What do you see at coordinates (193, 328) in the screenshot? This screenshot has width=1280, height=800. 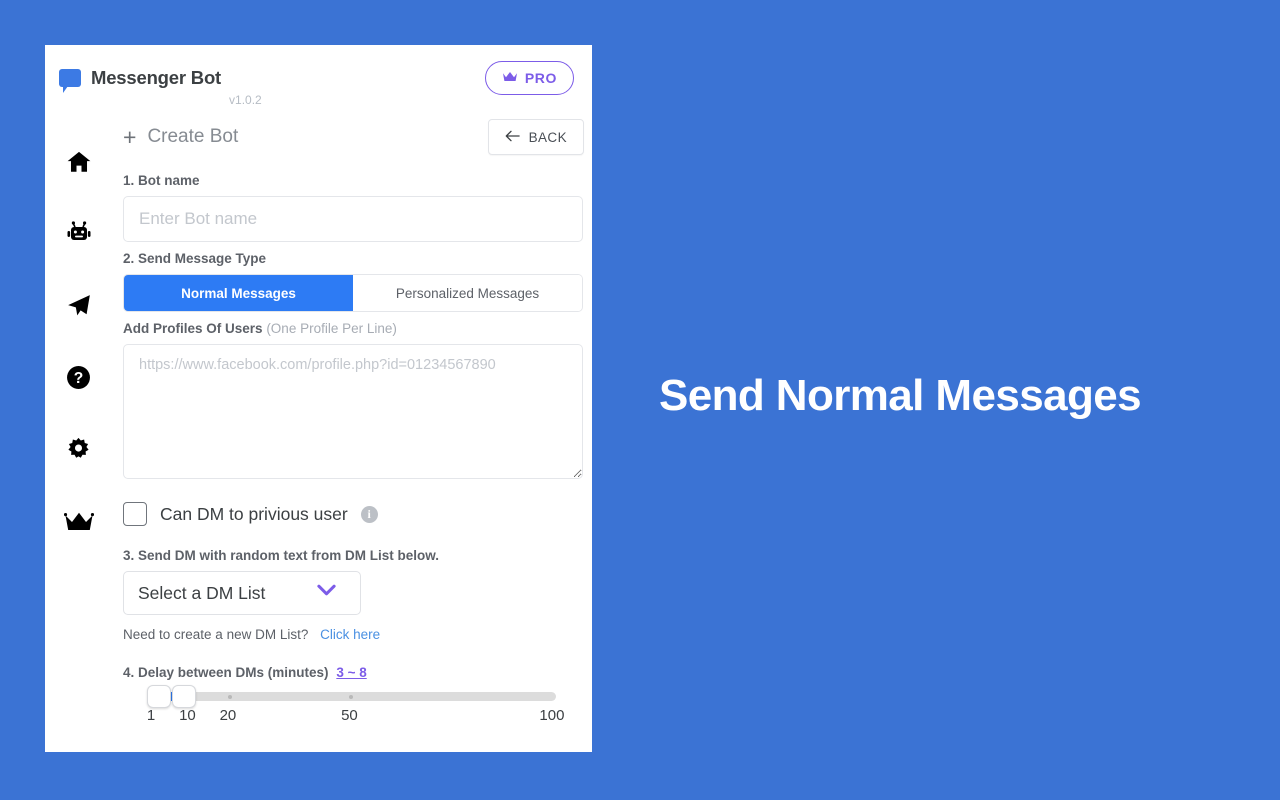 I see `profiles-label-main: Add Profiles Of Users` at bounding box center [193, 328].